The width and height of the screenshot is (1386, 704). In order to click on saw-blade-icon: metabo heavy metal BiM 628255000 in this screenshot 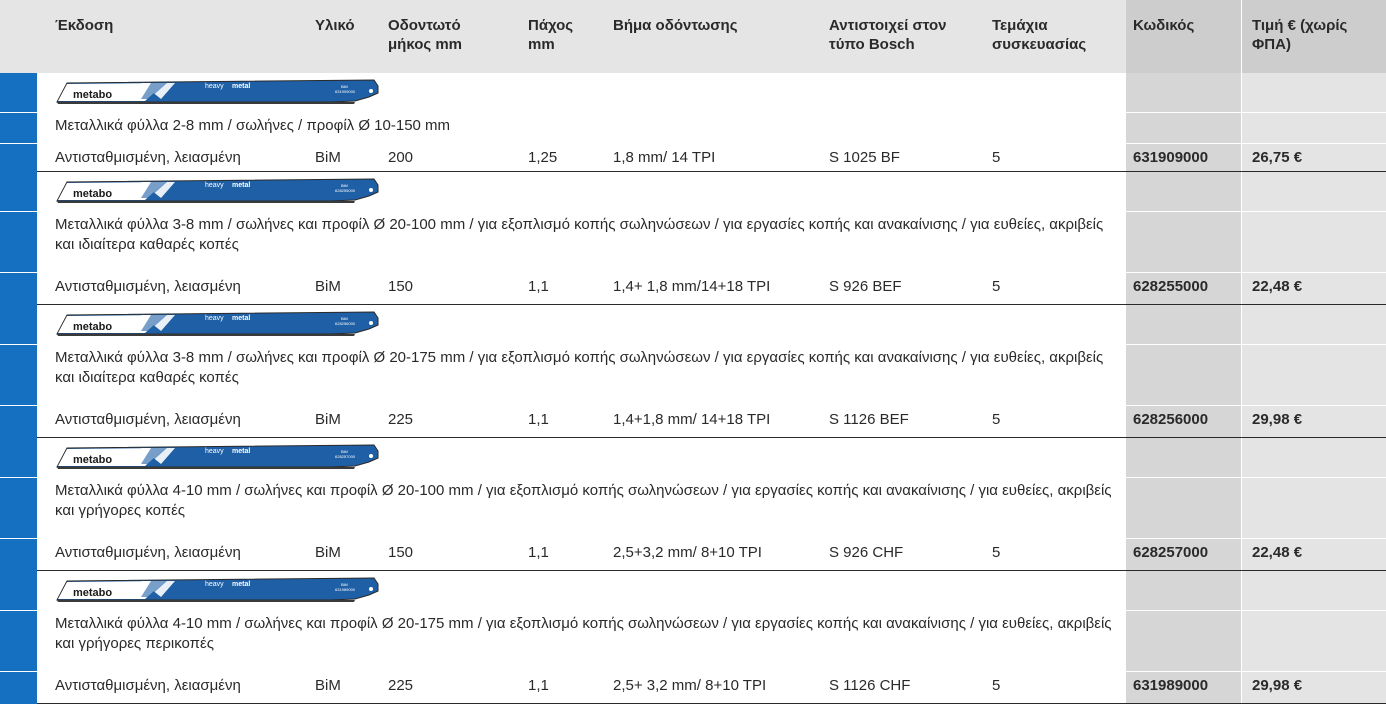, I will do `click(217, 190)`.